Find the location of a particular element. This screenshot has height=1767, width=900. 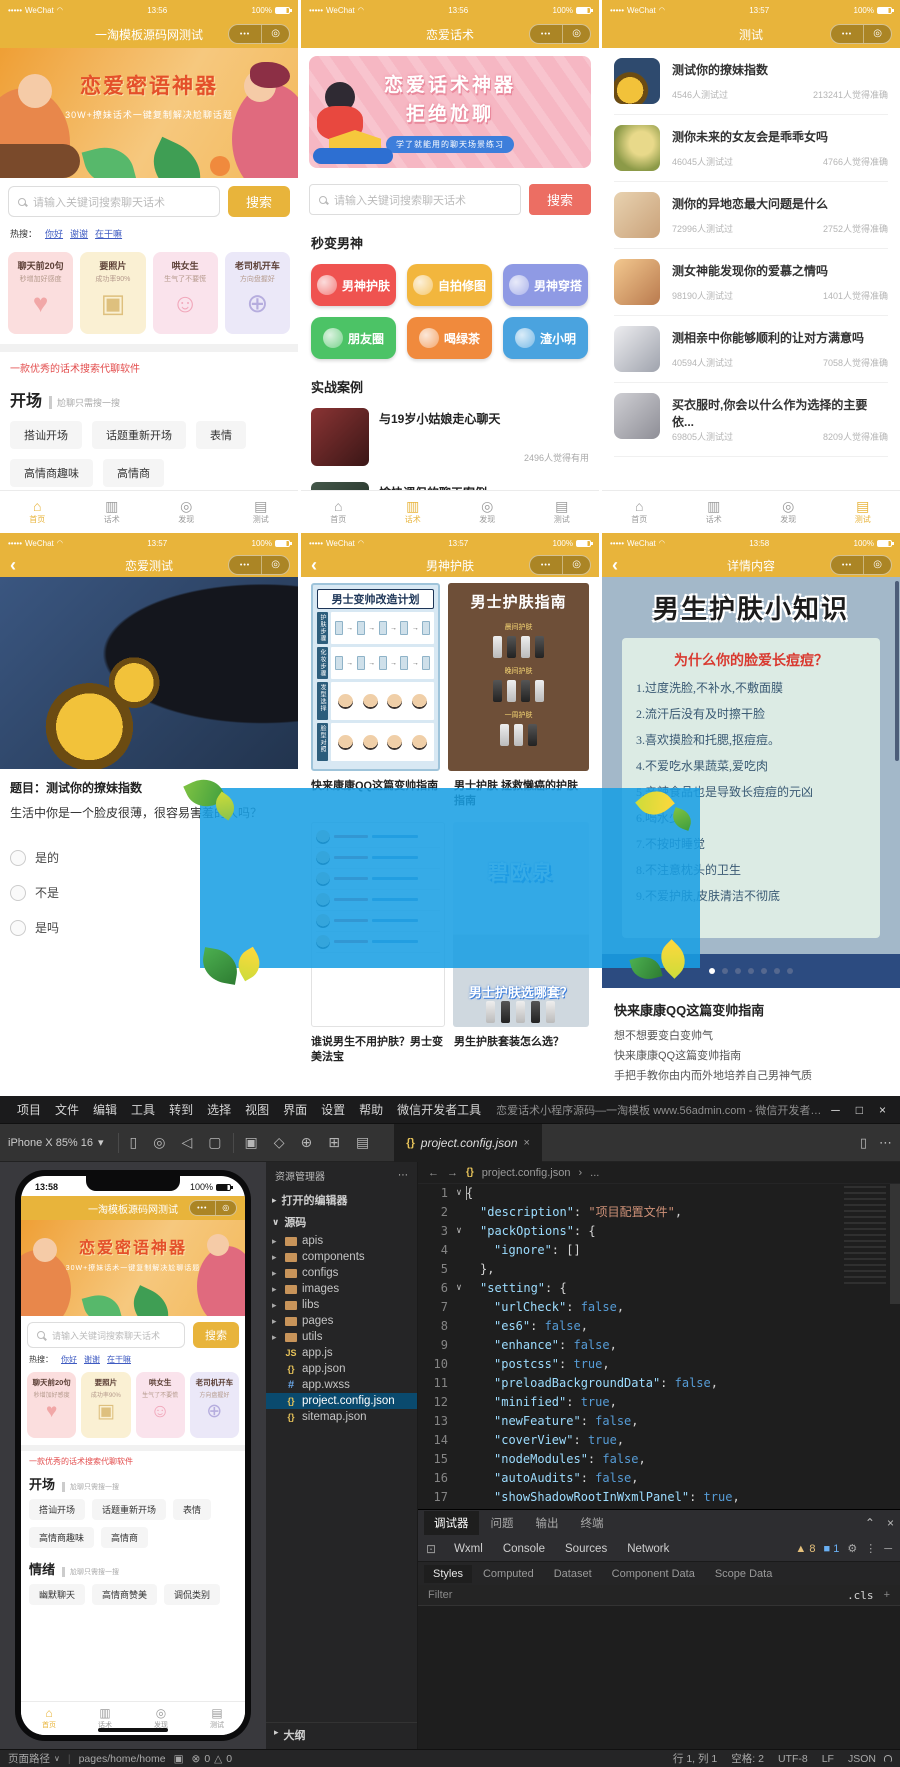

category-card: 要照片 成功率90% ▣ is located at coordinates (106, 1405).